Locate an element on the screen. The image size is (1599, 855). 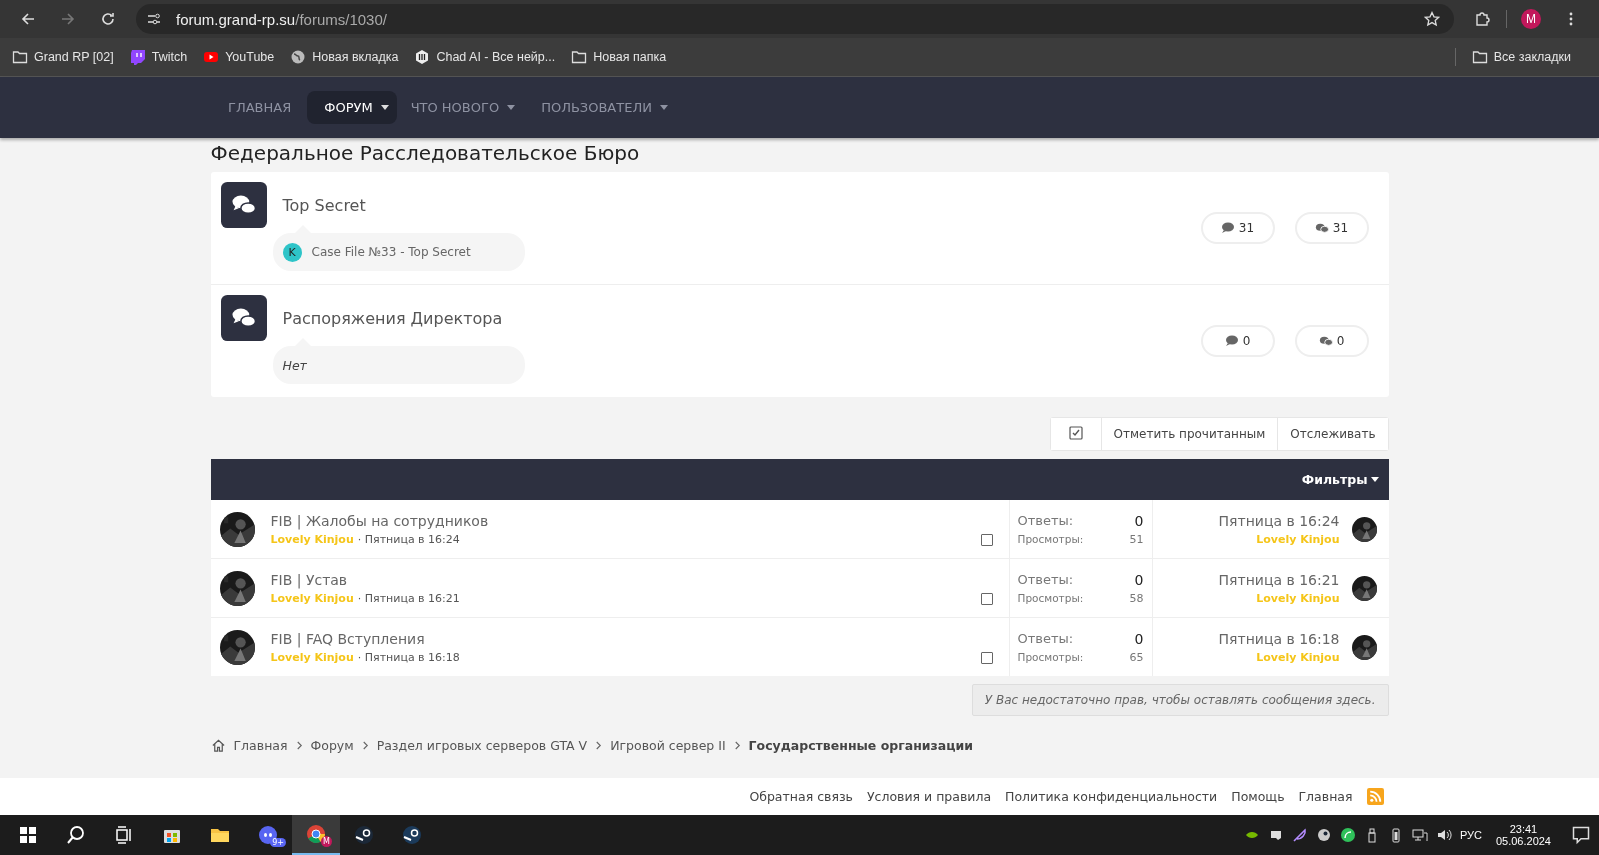
clock: 23:41 05.06.2024 is located at coordinates (1523, 835).